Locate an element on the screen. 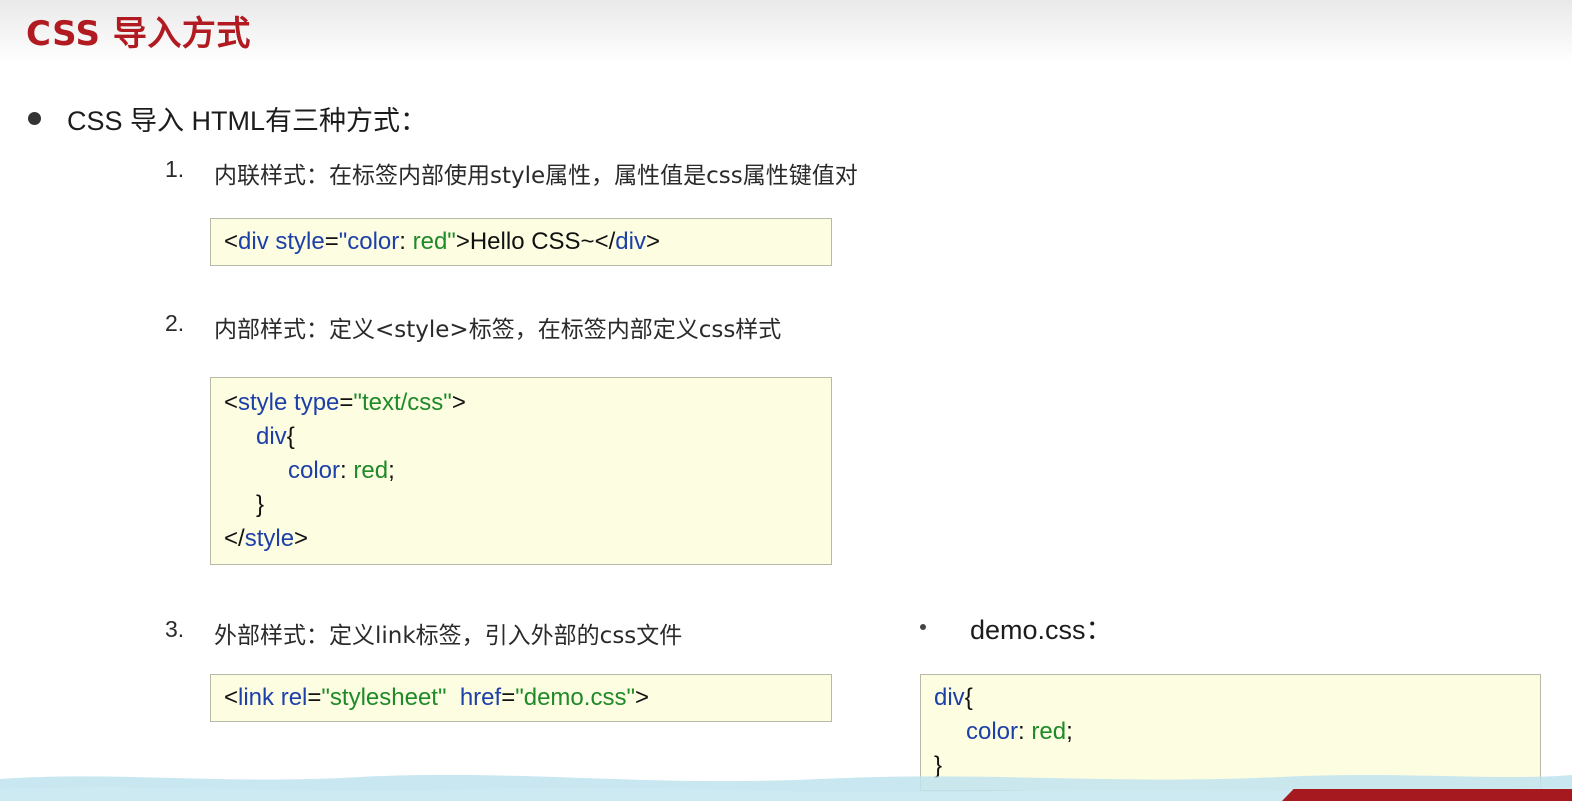 The width and height of the screenshot is (1572, 801). code-token: "demo.css" is located at coordinates (575, 697).